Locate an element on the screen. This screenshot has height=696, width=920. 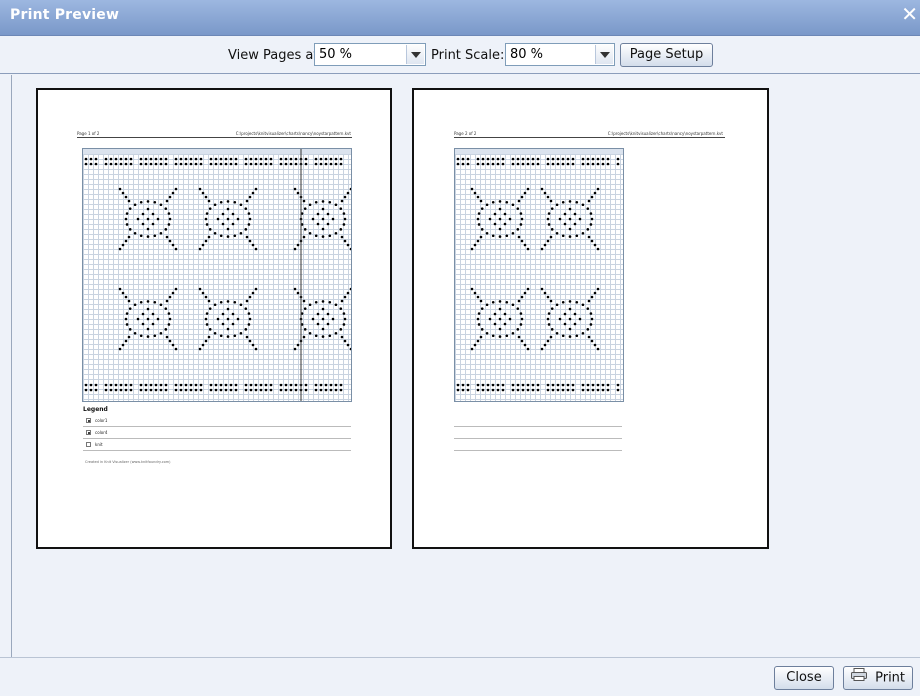
legend-item-label: color4 is located at coordinates (101, 432).